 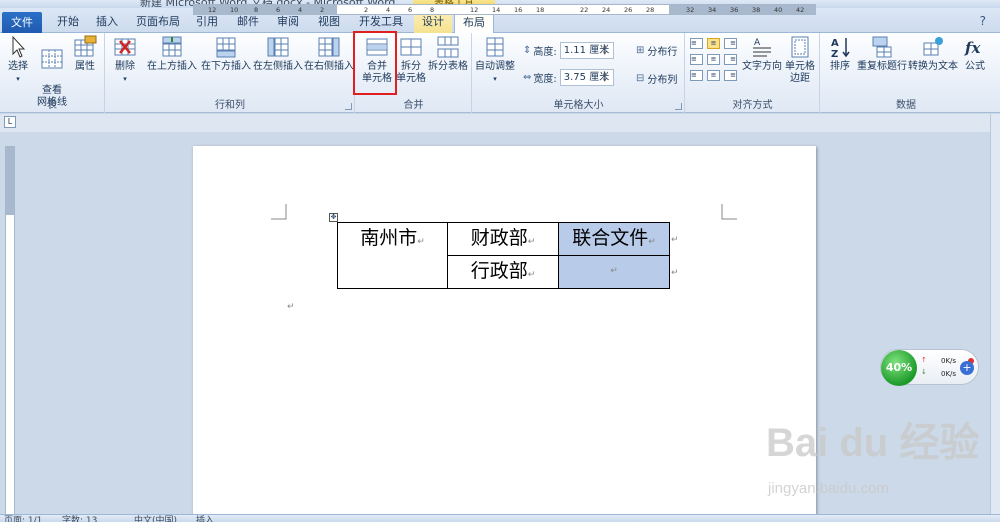 I want to click on tab-file: 文件, so click(x=22, y=22).